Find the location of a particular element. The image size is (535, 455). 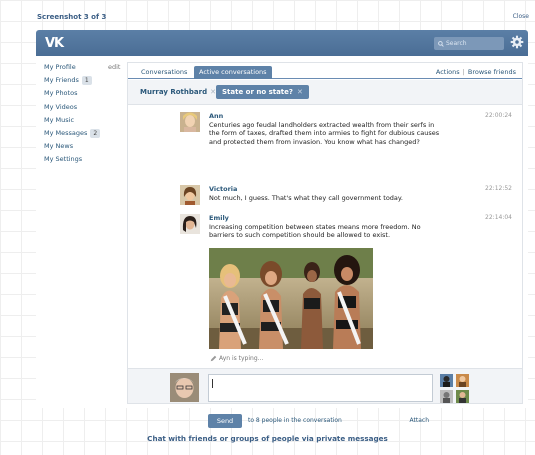

sidebar-item-friends: My Friends 1 is located at coordinates (84, 80).